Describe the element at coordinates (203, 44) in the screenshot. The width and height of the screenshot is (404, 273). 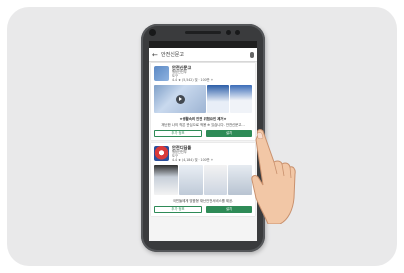
I see `status-bar` at that location.